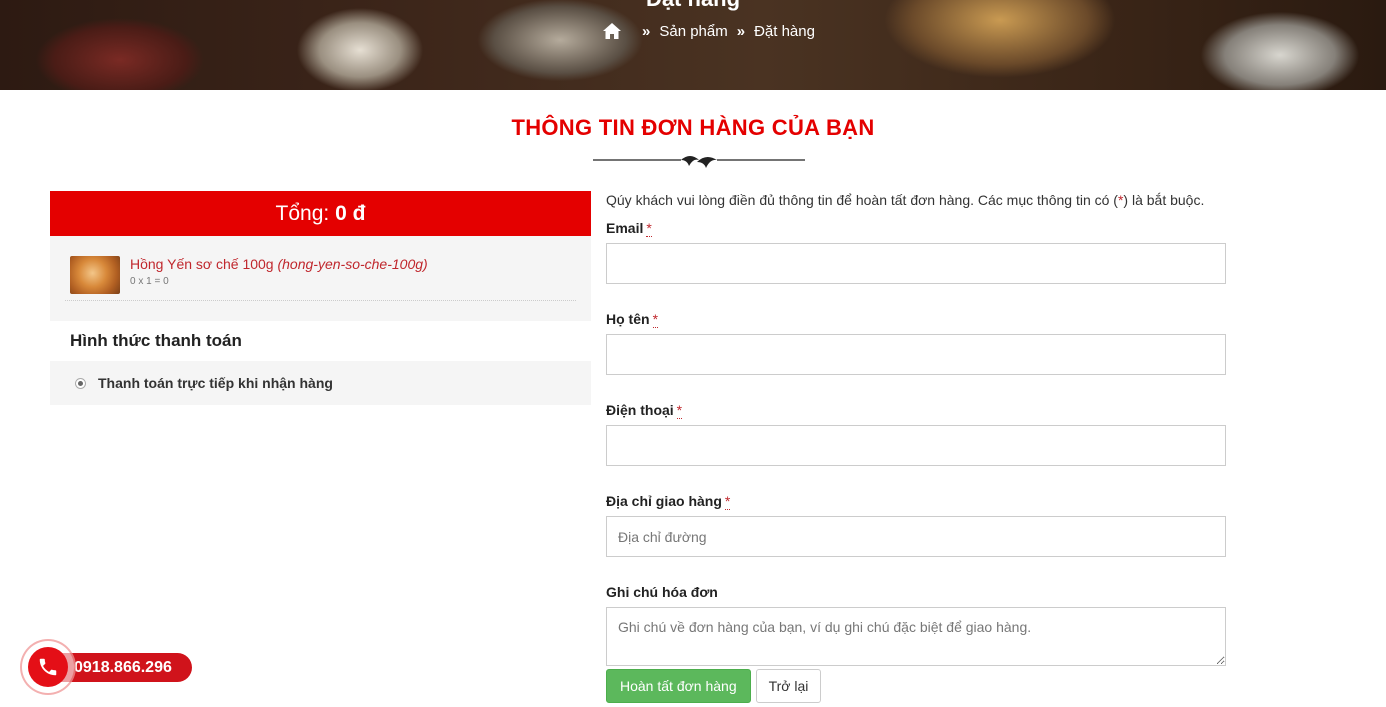 Image resolution: width=1386 pixels, height=707 pixels. I want to click on total-value: 0 đ, so click(350, 213).